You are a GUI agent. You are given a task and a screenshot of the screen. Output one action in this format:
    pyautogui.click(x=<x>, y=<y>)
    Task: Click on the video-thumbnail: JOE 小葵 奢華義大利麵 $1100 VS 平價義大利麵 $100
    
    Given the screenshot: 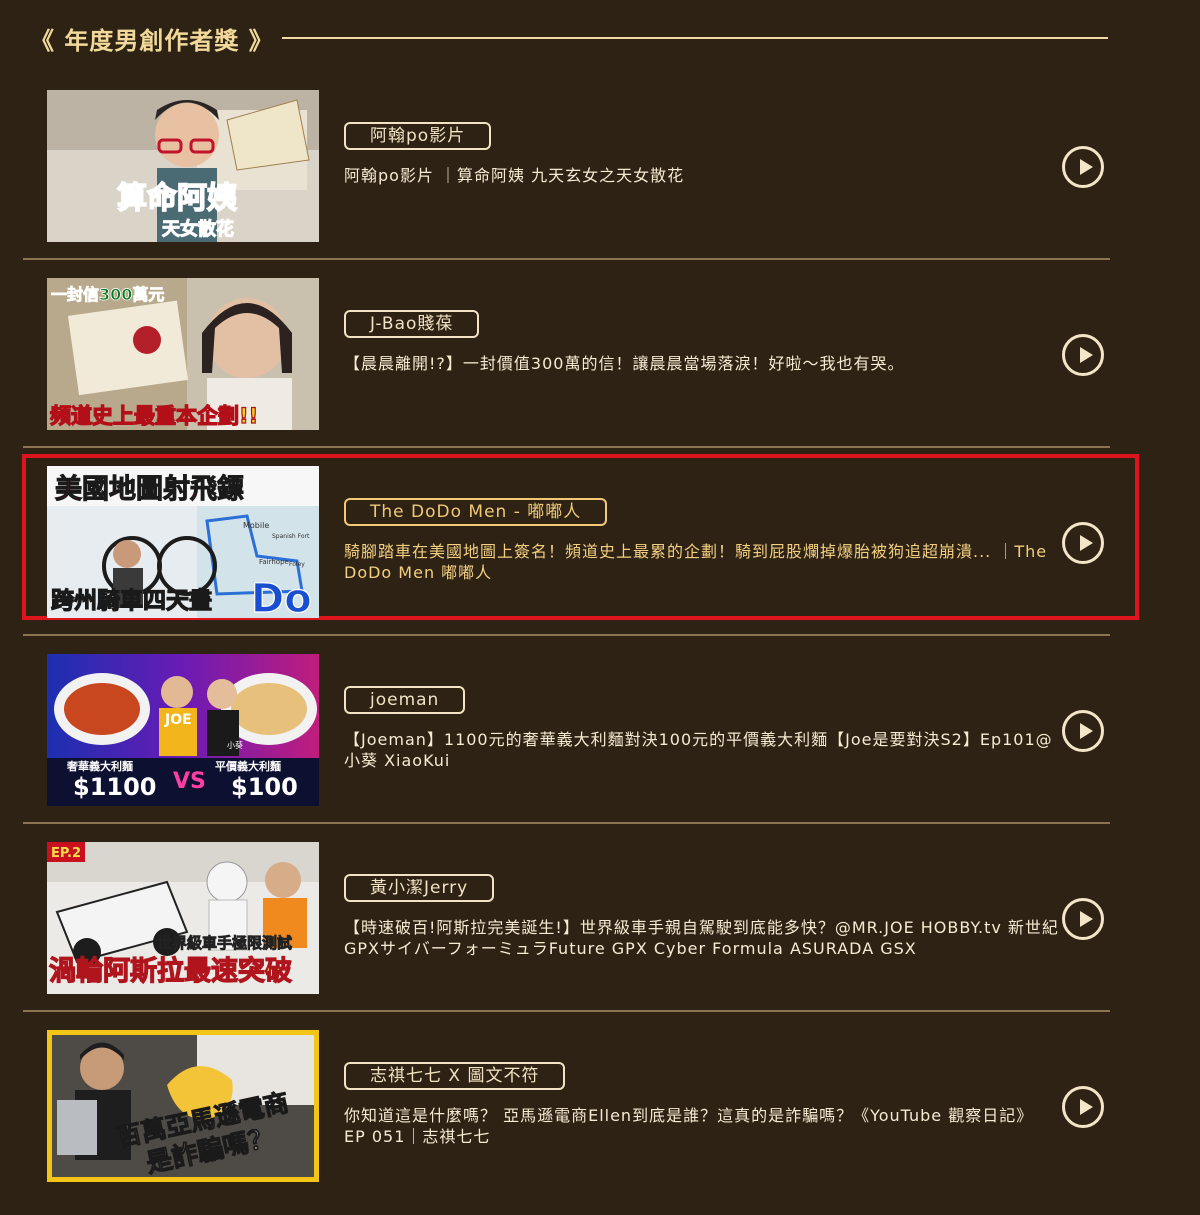 What is the action you would take?
    pyautogui.click(x=183, y=730)
    